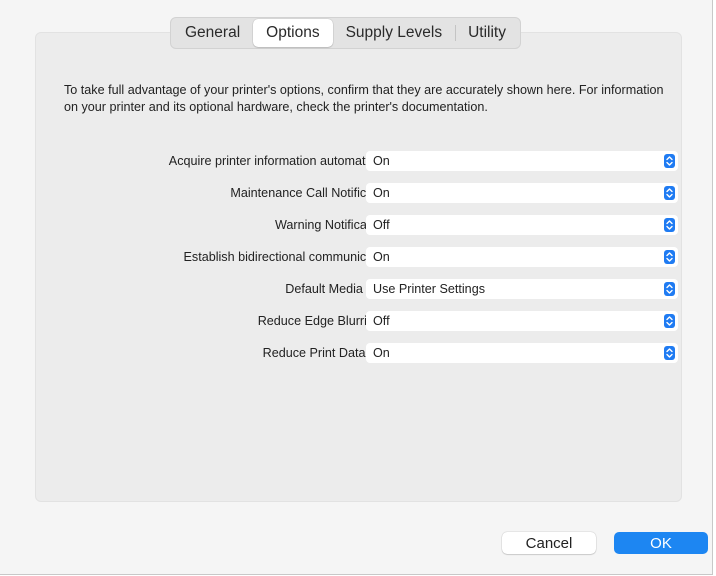 The width and height of the screenshot is (716, 576). Describe the element at coordinates (360, 322) in the screenshot. I see `option-row-edge-blurriness: Reduce Edge Blurriness: Off` at that location.